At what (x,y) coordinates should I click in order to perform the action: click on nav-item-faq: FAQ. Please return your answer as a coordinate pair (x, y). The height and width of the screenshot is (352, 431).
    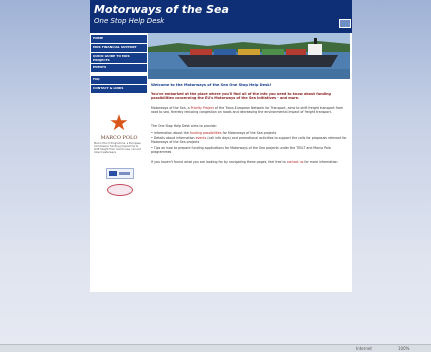
    Looking at the image, I should click on (119, 80).